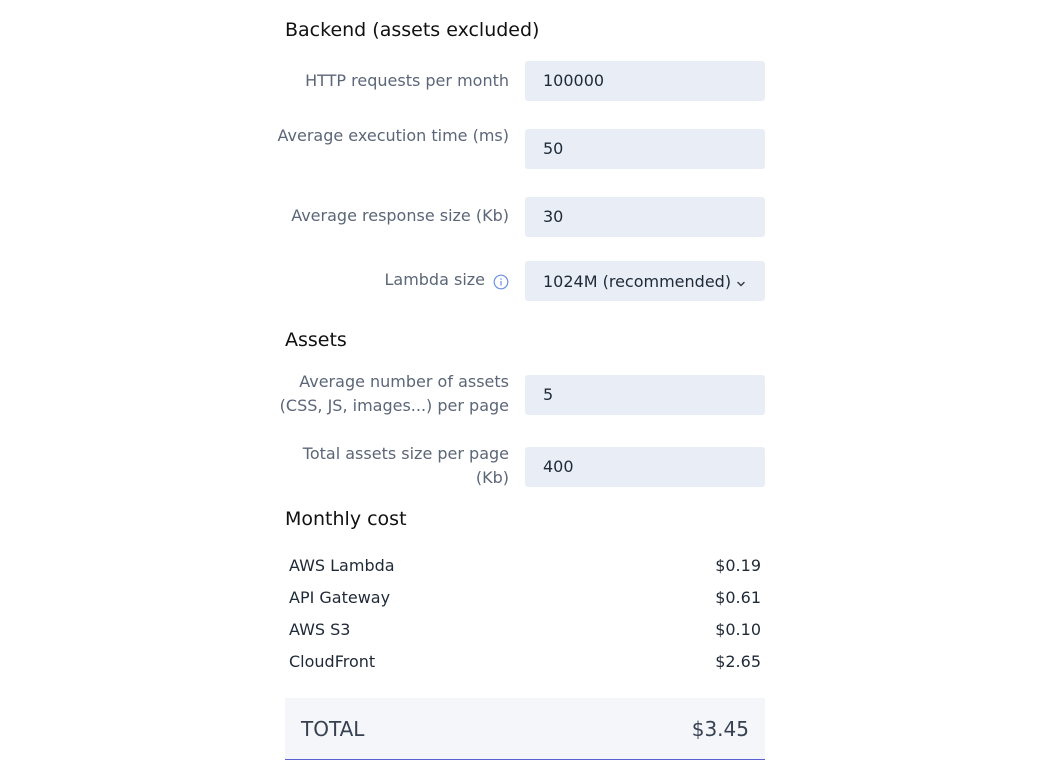 This screenshot has height=770, width=1064. What do you see at coordinates (316, 340) in the screenshot?
I see `assets-section-title: Assets` at bounding box center [316, 340].